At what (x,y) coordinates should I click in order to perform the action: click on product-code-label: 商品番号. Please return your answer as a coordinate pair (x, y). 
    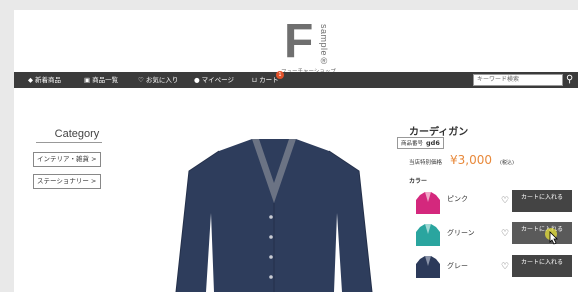
    Looking at the image, I should click on (412, 144).